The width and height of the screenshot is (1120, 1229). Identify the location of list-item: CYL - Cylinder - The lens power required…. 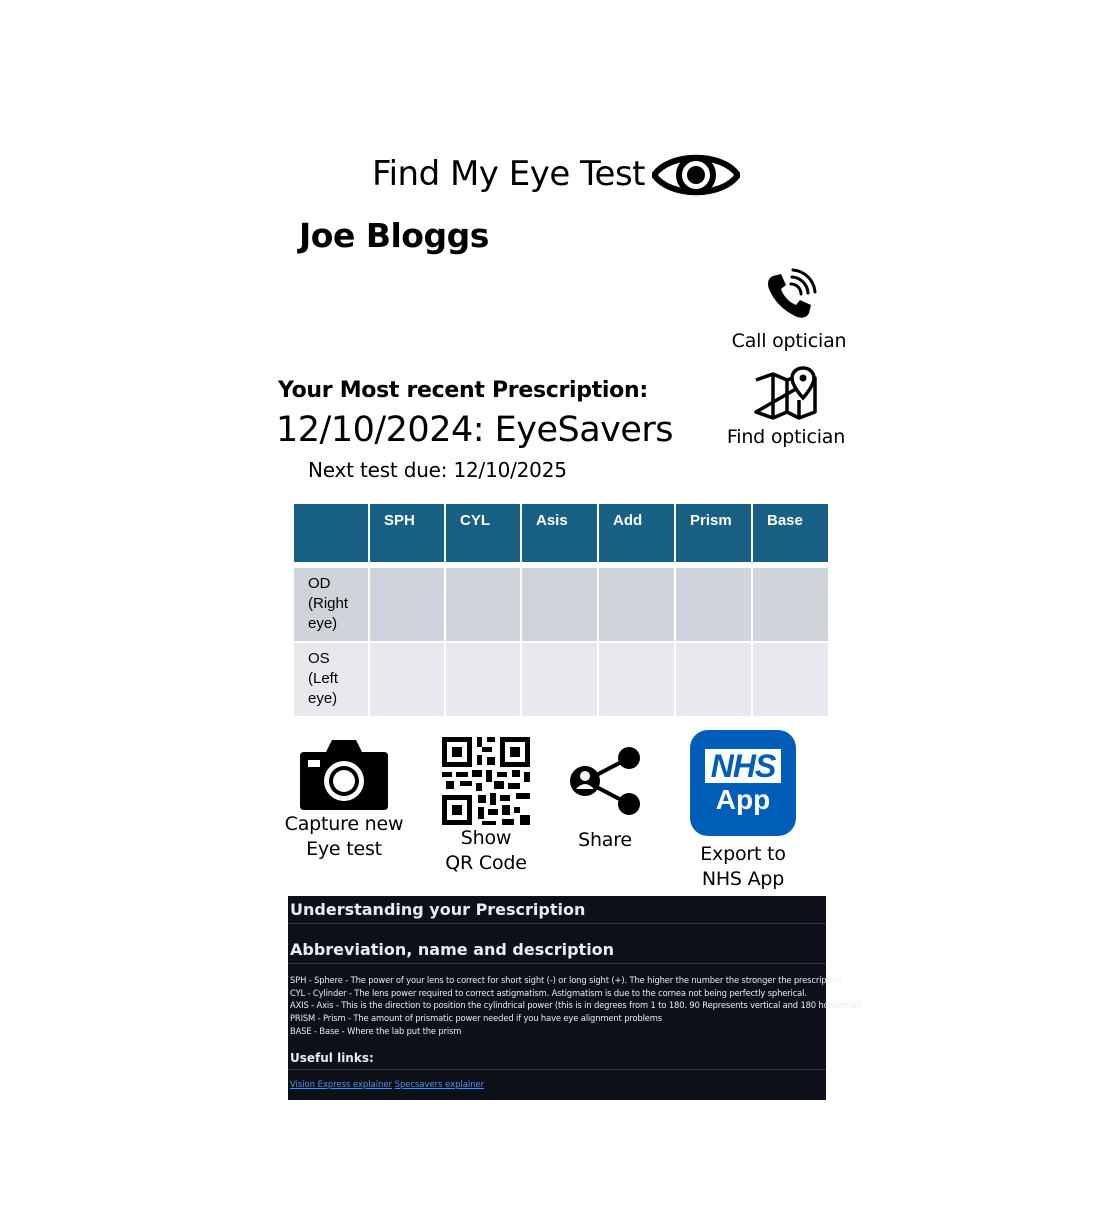
(548, 992).